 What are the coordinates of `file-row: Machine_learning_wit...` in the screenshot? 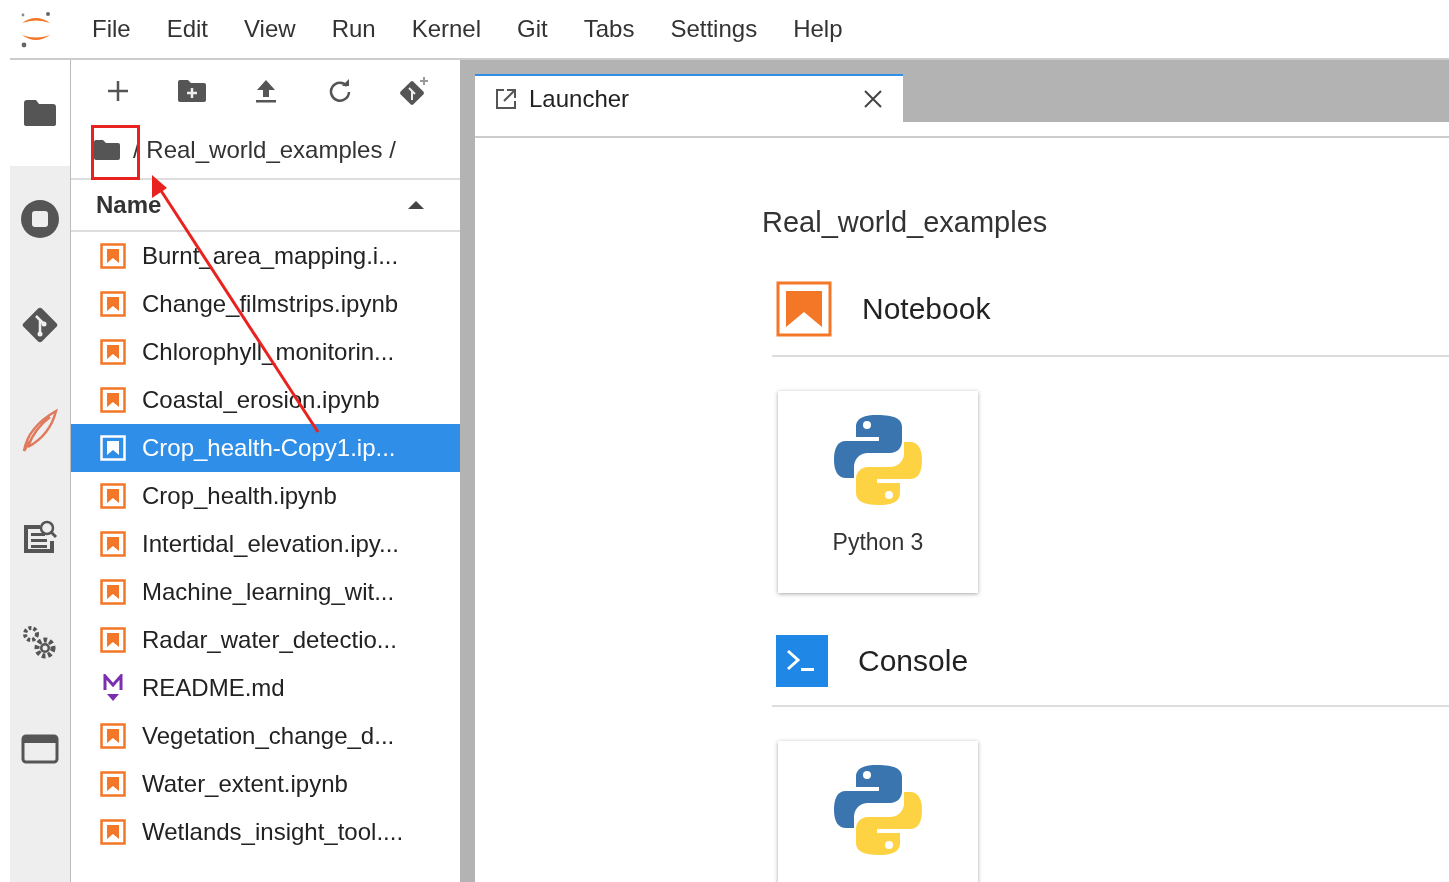 It's located at (265, 592).